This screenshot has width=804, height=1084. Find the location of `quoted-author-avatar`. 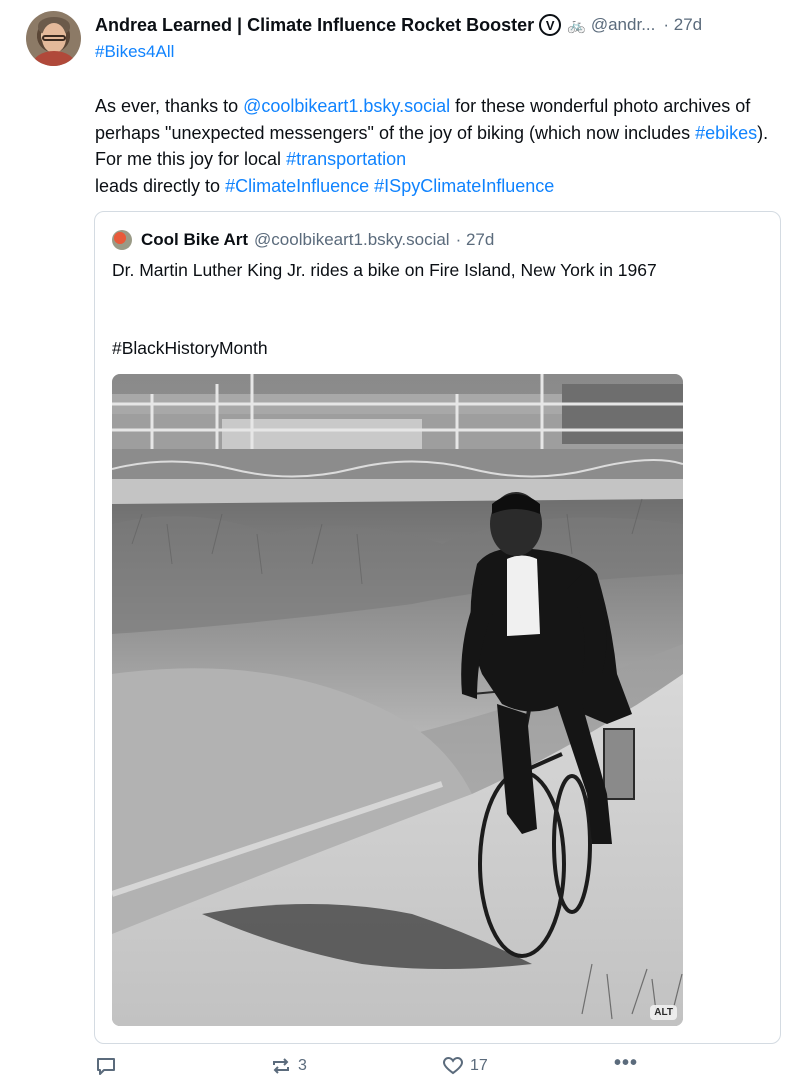

quoted-author-avatar is located at coordinates (122, 240).